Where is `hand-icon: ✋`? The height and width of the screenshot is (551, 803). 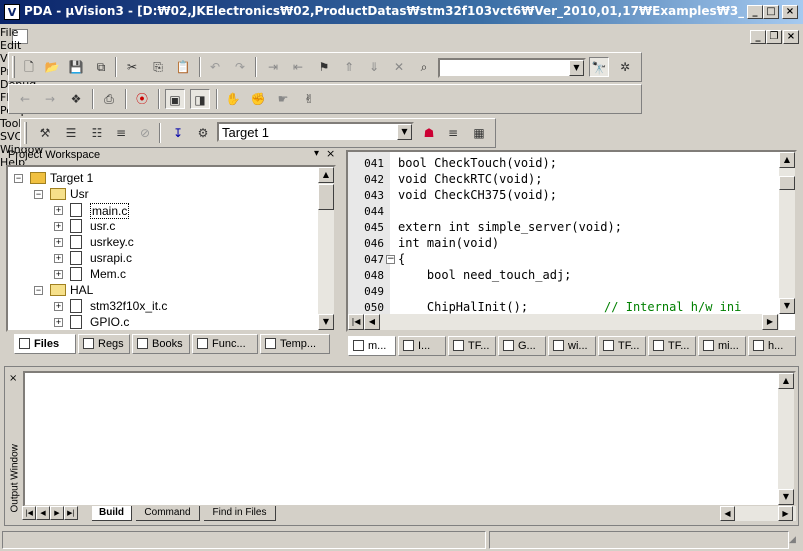 hand-icon: ✋ is located at coordinates (233, 99).